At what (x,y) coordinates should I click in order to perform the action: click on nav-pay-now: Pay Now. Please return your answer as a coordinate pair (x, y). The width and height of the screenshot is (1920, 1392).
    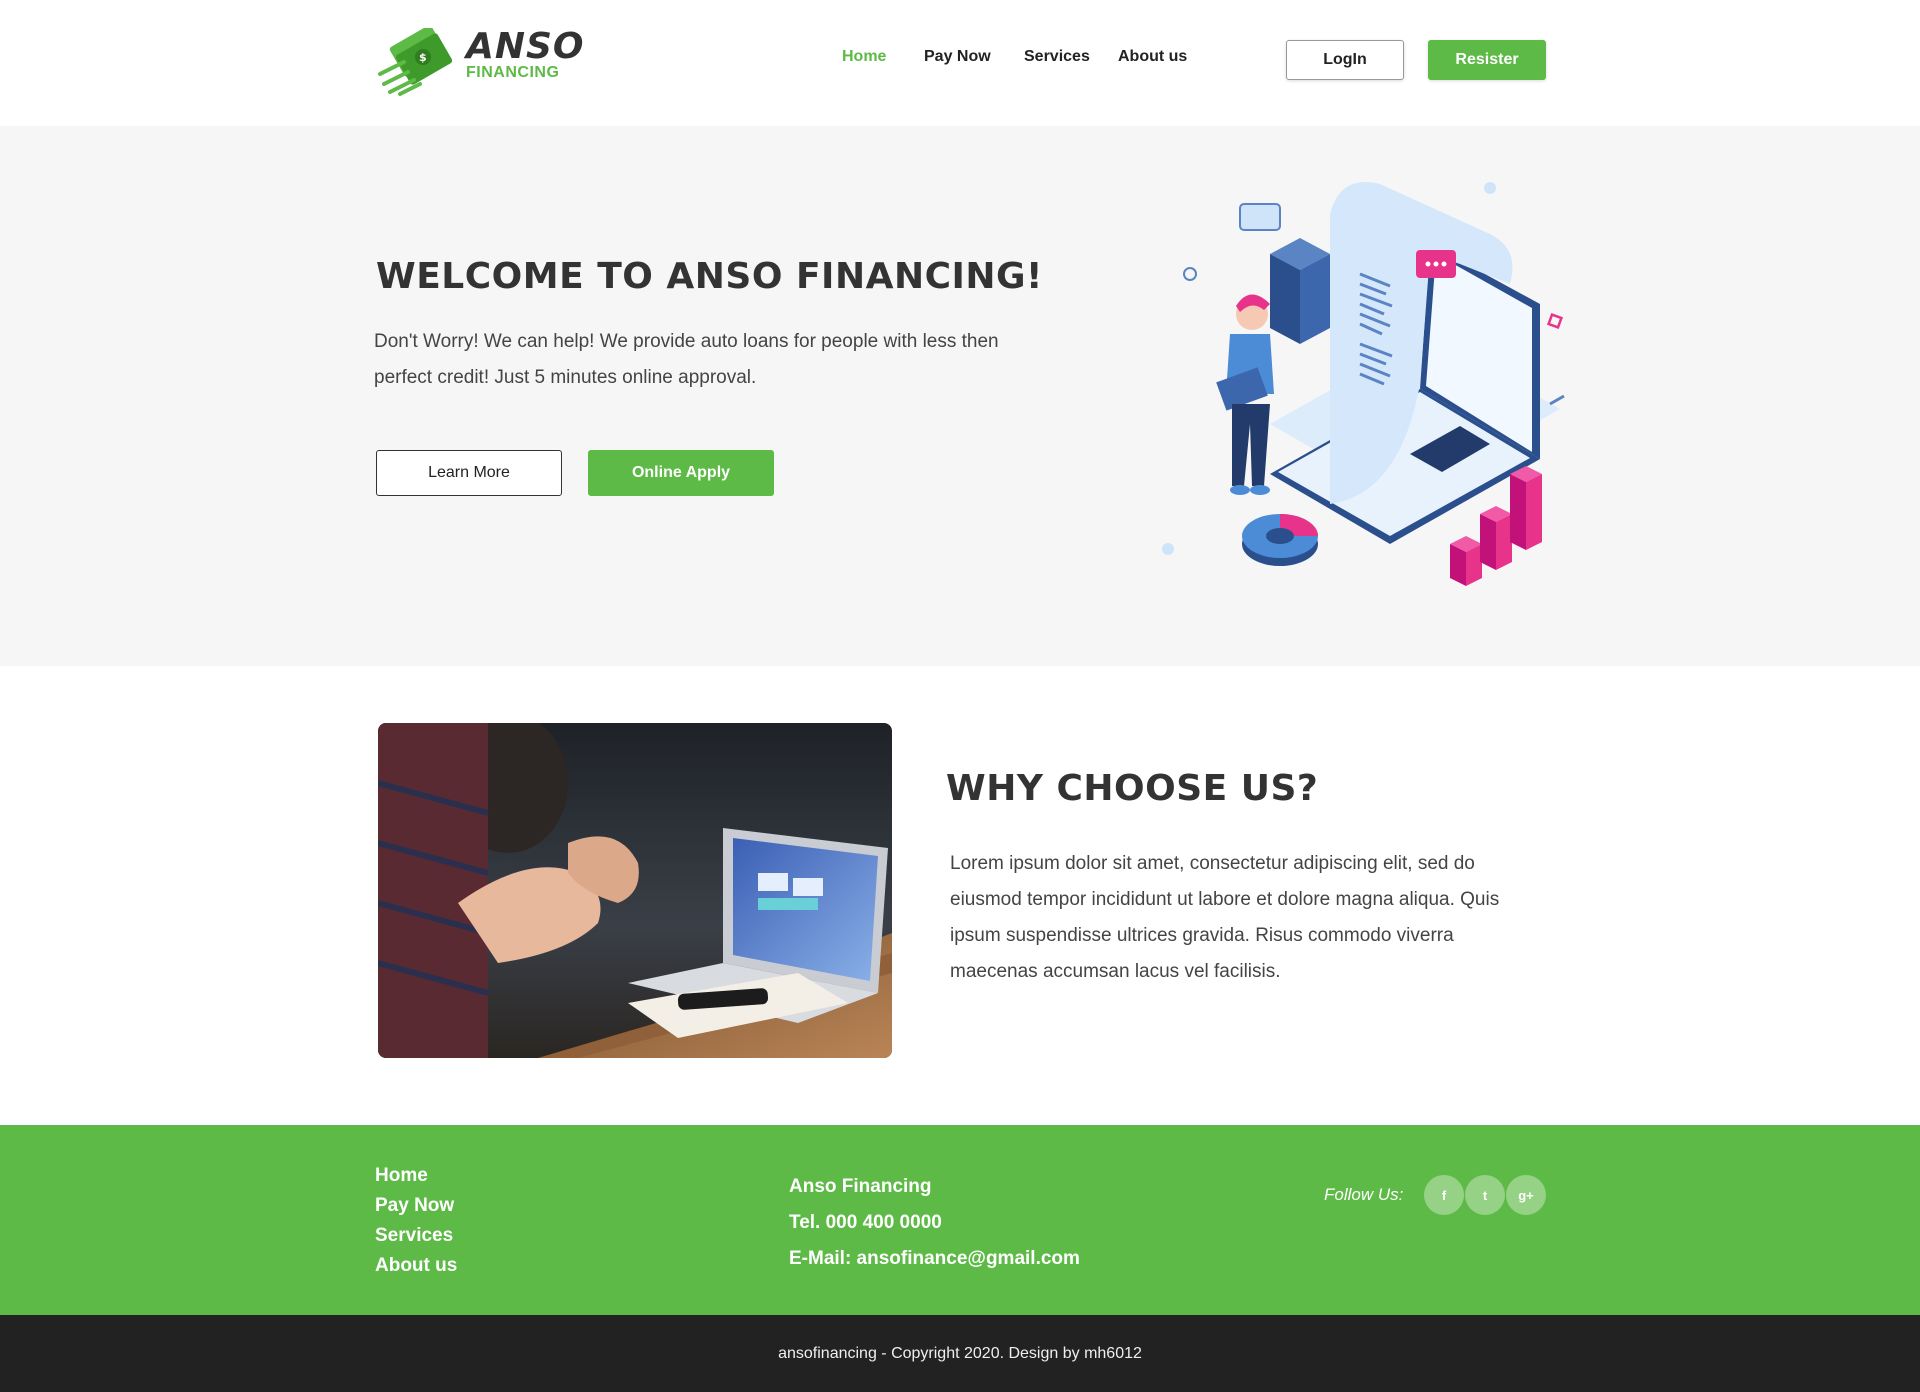
    Looking at the image, I should click on (957, 57).